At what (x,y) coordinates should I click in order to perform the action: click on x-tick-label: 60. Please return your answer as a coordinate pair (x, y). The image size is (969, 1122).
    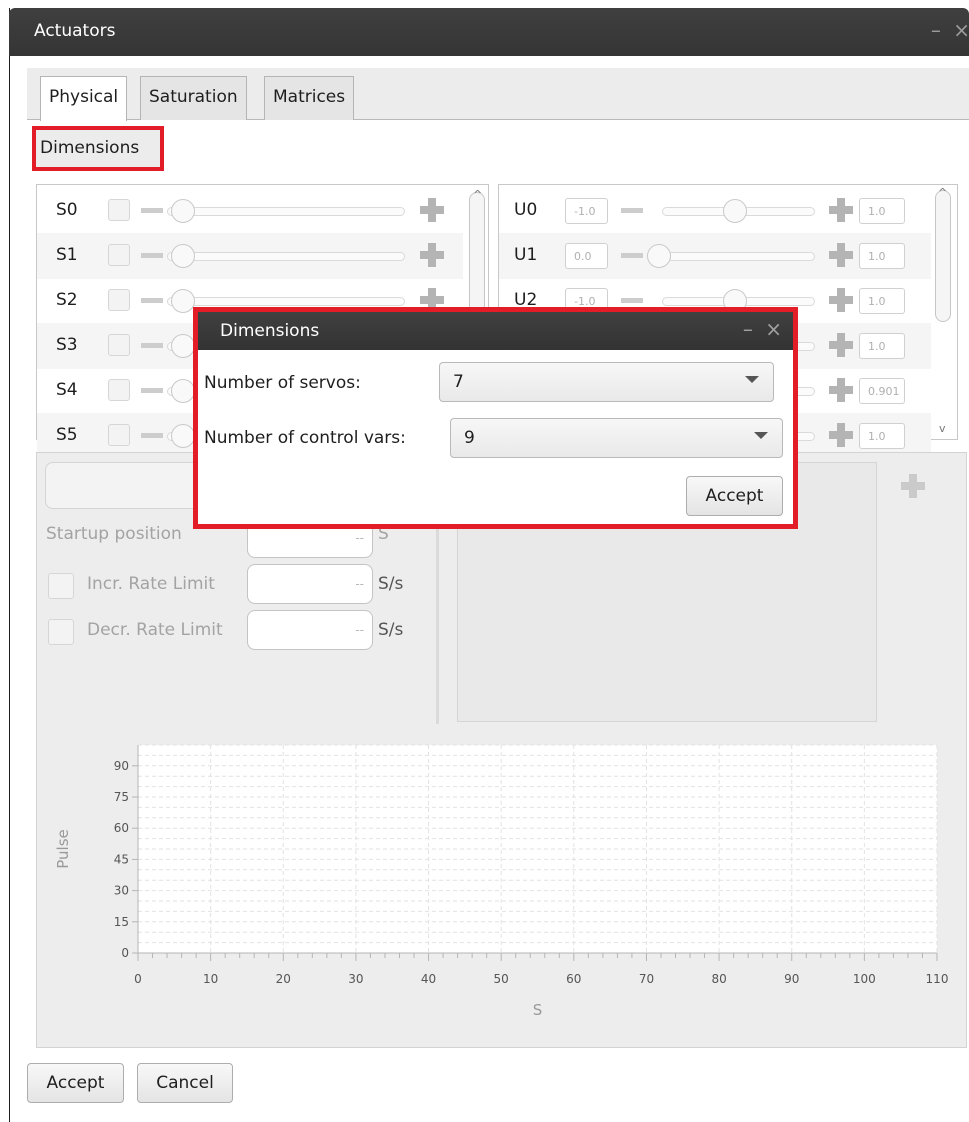
    Looking at the image, I should click on (573, 979).